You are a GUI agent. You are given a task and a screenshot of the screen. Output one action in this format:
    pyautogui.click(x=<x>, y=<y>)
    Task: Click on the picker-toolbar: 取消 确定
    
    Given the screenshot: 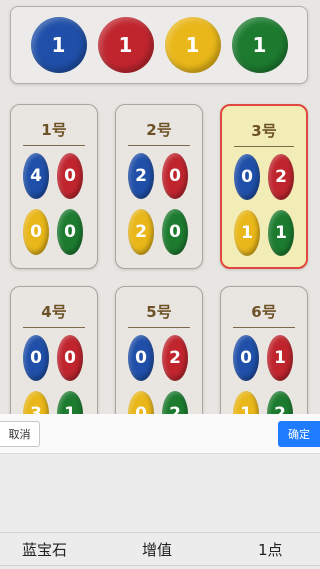 What is the action you would take?
    pyautogui.click(x=160, y=434)
    